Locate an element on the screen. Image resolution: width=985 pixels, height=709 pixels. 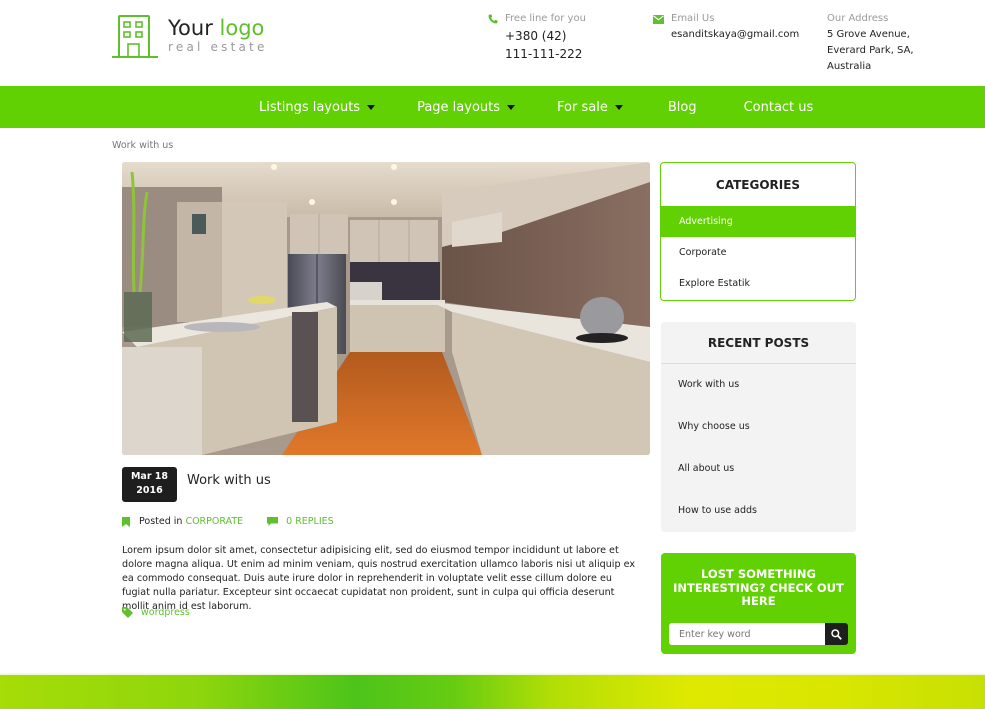
search-button is located at coordinates (836, 634).